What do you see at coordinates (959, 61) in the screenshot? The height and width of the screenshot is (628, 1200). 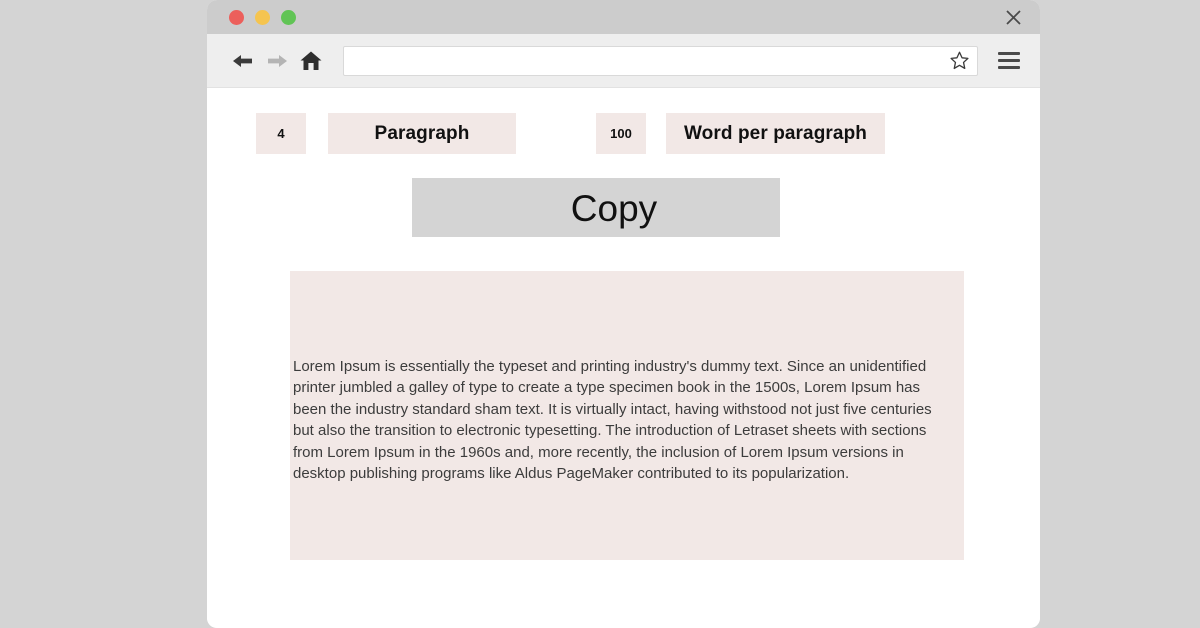 I see `bookmark-star-icon` at bounding box center [959, 61].